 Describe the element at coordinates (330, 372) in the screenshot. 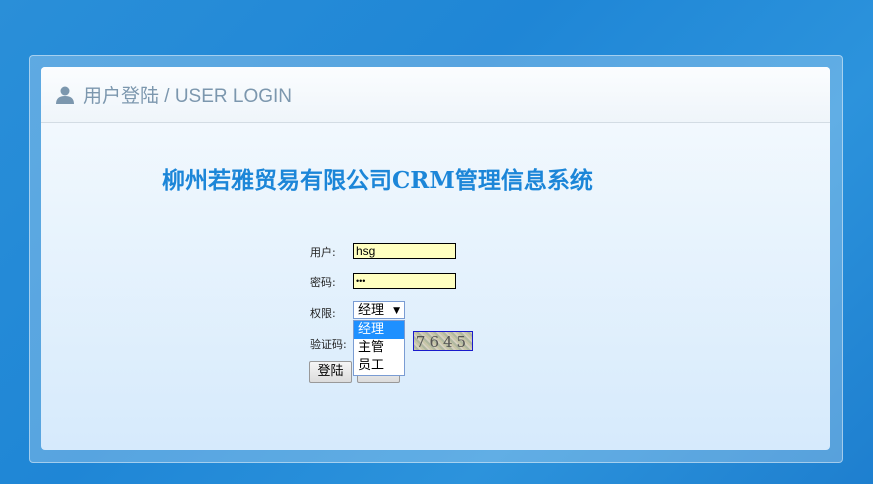

I see `login-button: 登陆` at that location.